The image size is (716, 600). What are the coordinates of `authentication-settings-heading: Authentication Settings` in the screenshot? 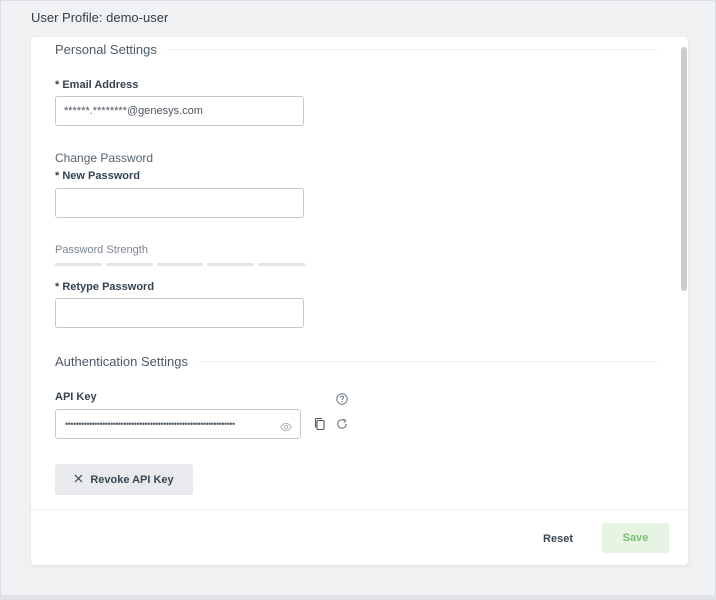 It's located at (121, 361).